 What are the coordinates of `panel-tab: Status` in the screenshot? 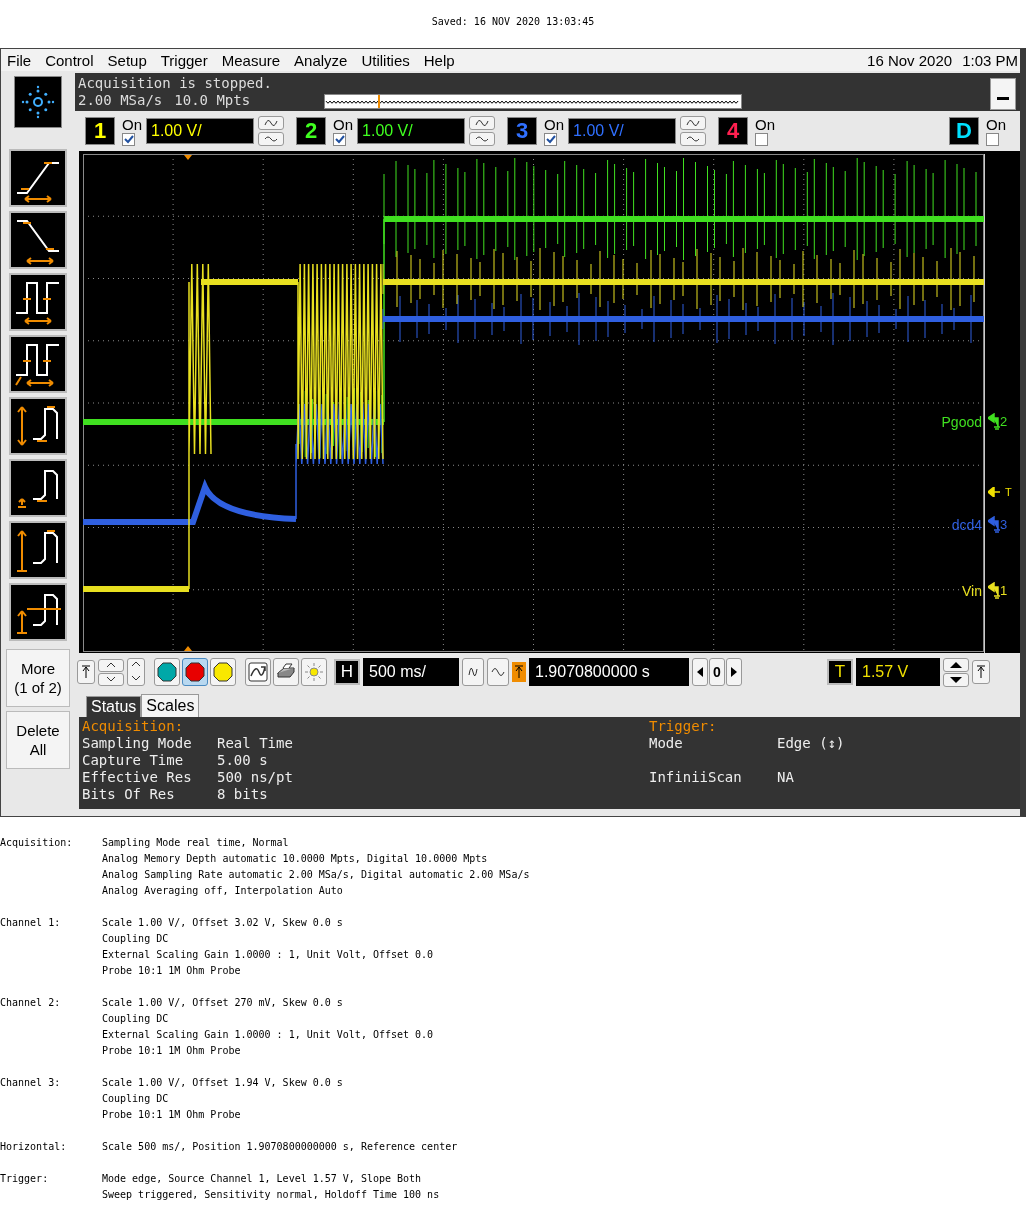 It's located at (114, 706).